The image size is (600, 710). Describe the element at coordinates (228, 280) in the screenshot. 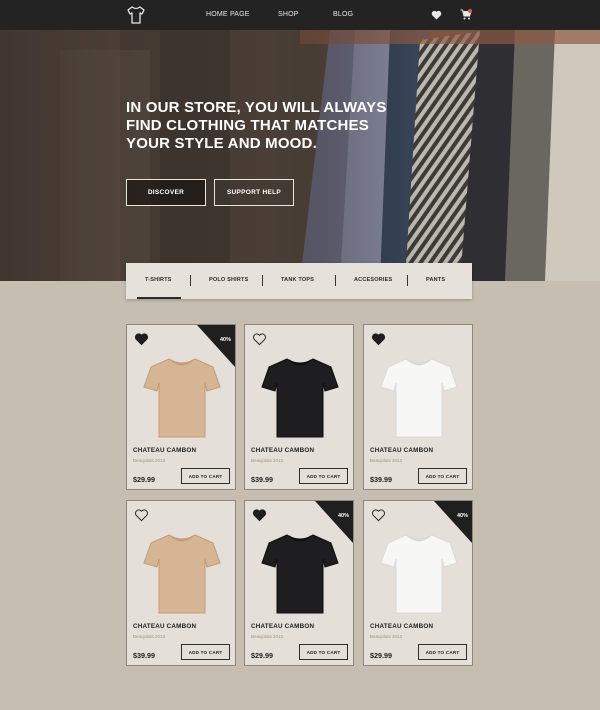

I see `tab-polo-shirts: POLO SHIRTS` at that location.